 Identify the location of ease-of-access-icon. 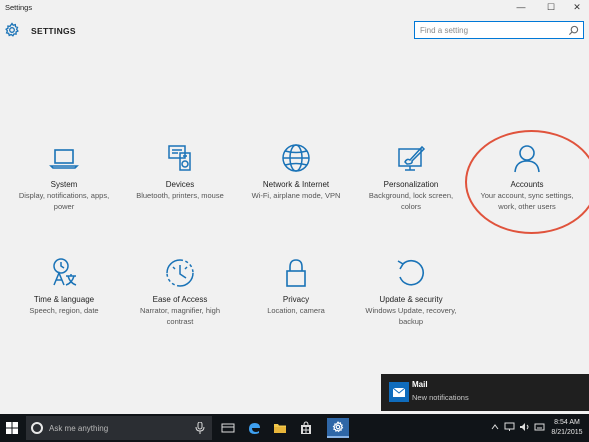
(180, 273).